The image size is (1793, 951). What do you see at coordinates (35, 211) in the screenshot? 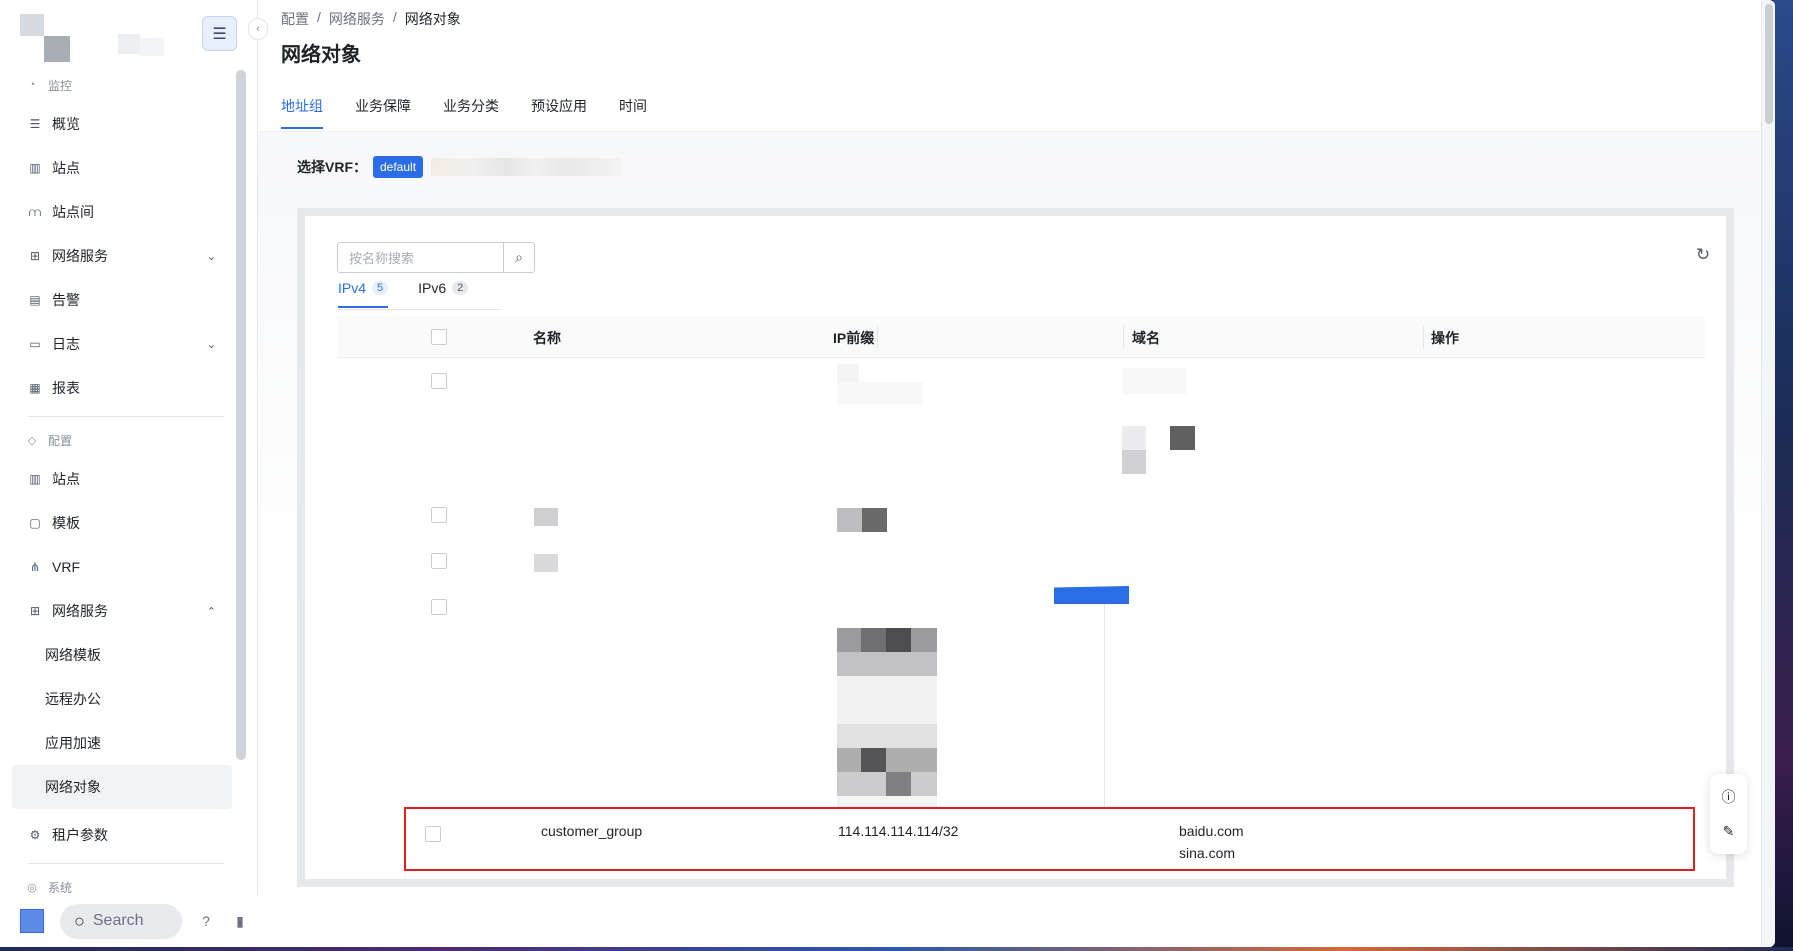
I see `bridge-icon: ⩋` at bounding box center [35, 211].